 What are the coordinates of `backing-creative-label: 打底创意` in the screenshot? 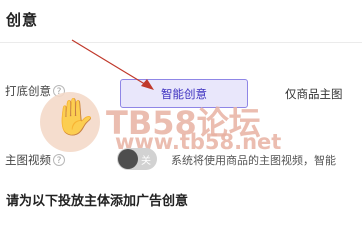 It's located at (28, 91).